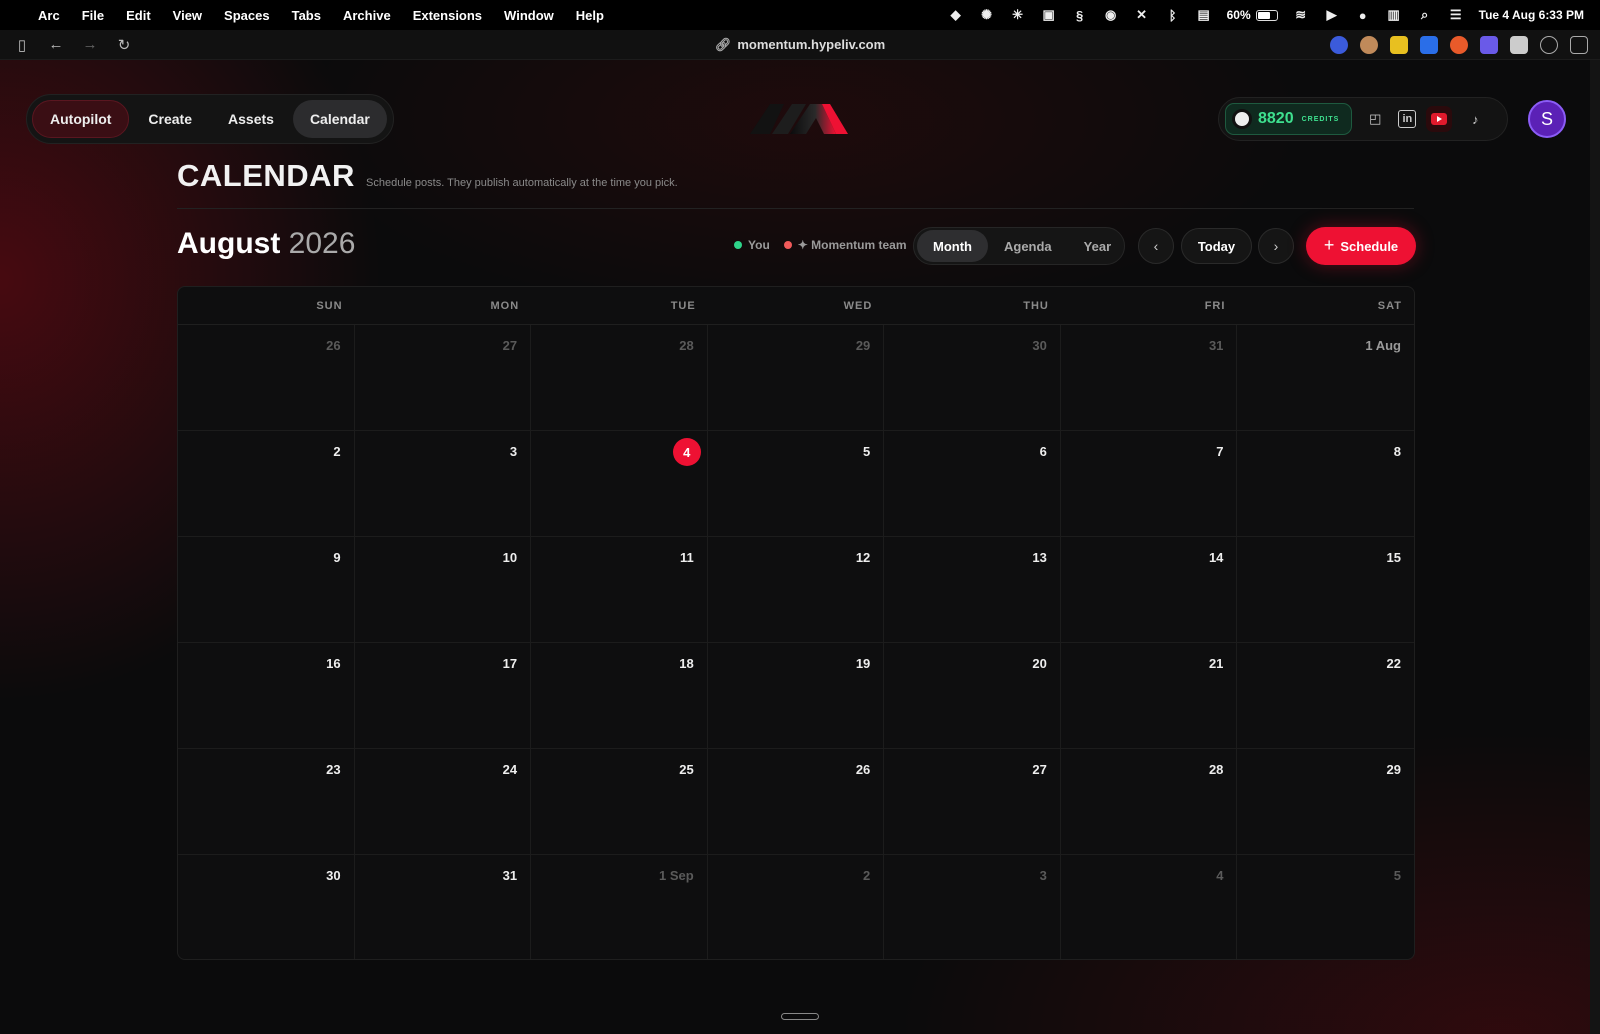 The image size is (1600, 1034). What do you see at coordinates (1111, 15) in the screenshot?
I see `account-circle-icon: ◉` at bounding box center [1111, 15].